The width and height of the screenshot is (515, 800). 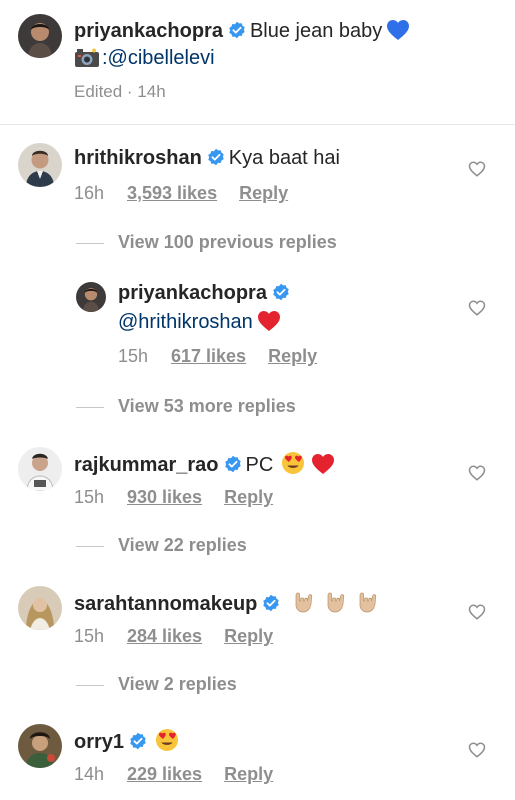 I want to click on blue-heart-icon, so click(x=398, y=30).